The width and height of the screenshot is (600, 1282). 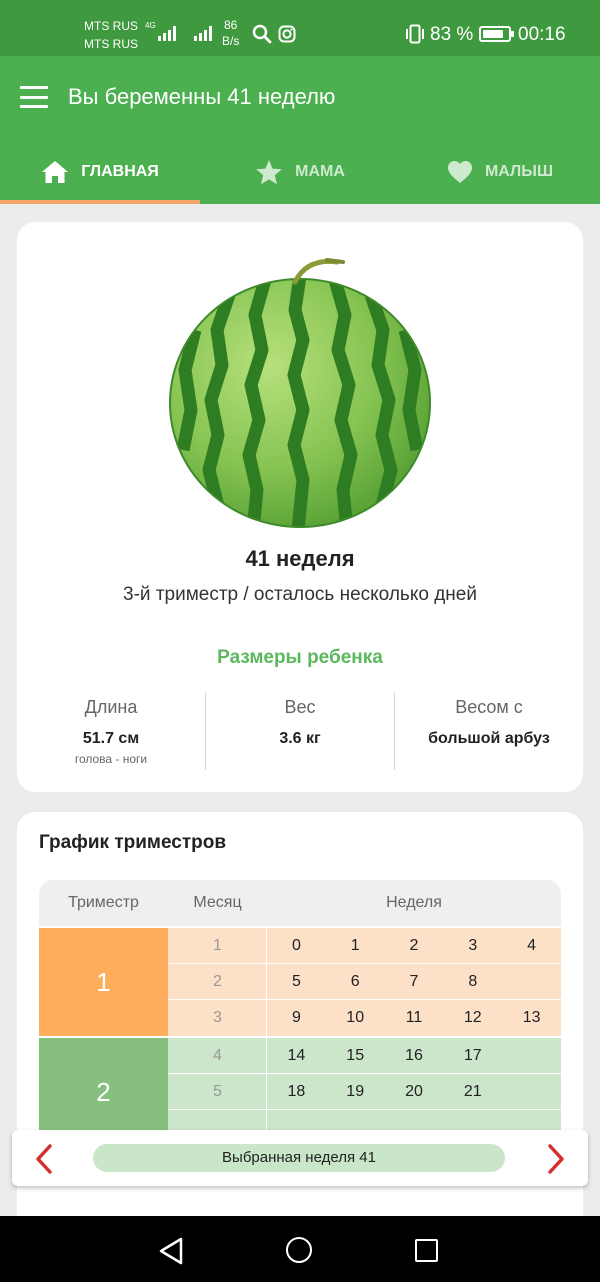 I want to click on clock: 00:16, so click(x=542, y=34).